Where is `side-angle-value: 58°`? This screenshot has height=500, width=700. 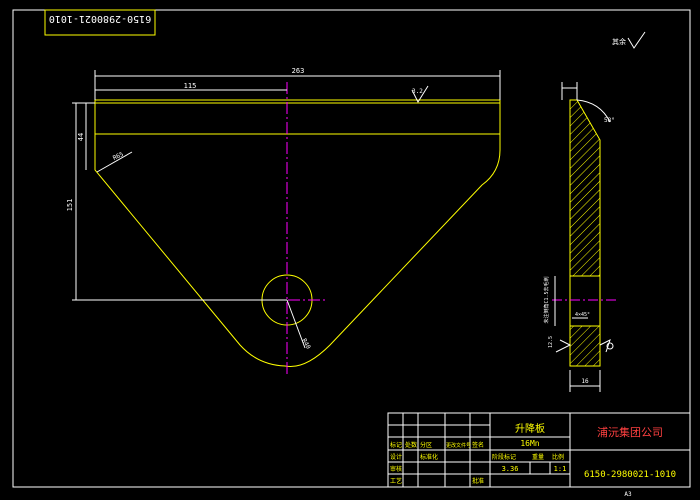
side-angle-value: 58° is located at coordinates (609, 120).